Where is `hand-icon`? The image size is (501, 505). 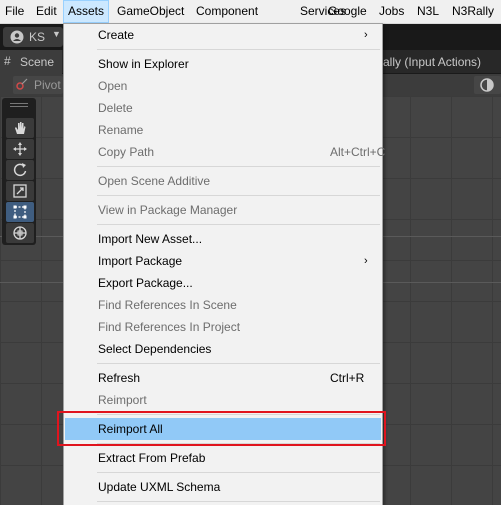
hand-icon is located at coordinates (20, 128).